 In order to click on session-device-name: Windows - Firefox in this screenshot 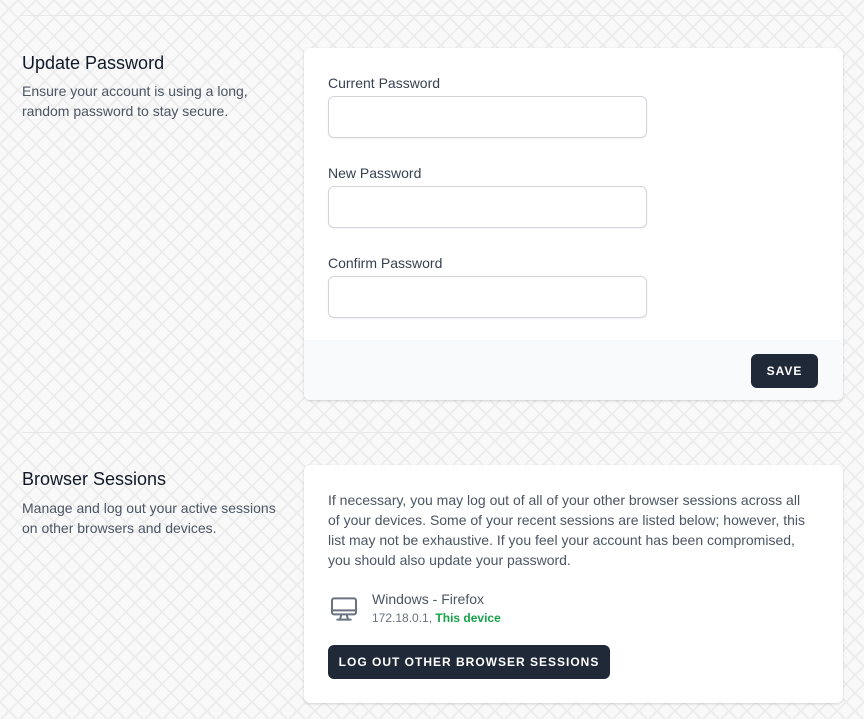, I will do `click(428, 599)`.